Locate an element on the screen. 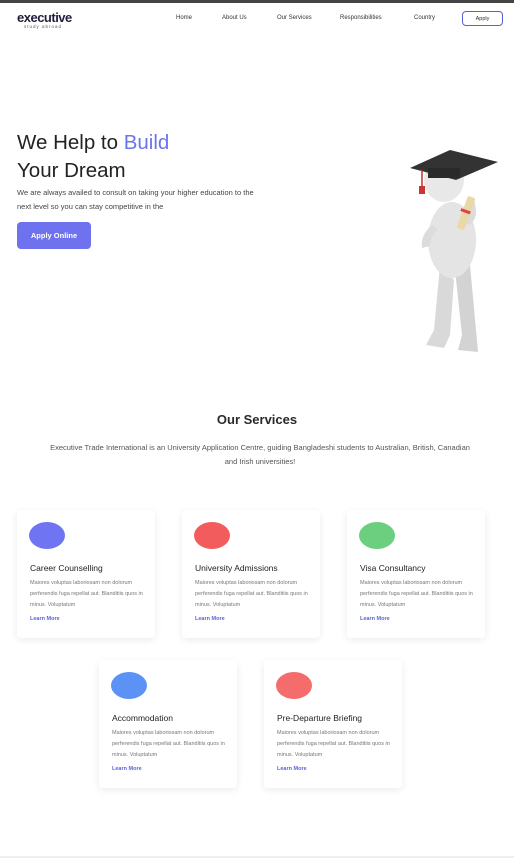 The image size is (514, 858). card-title: Career Counselling is located at coordinates (66, 568).